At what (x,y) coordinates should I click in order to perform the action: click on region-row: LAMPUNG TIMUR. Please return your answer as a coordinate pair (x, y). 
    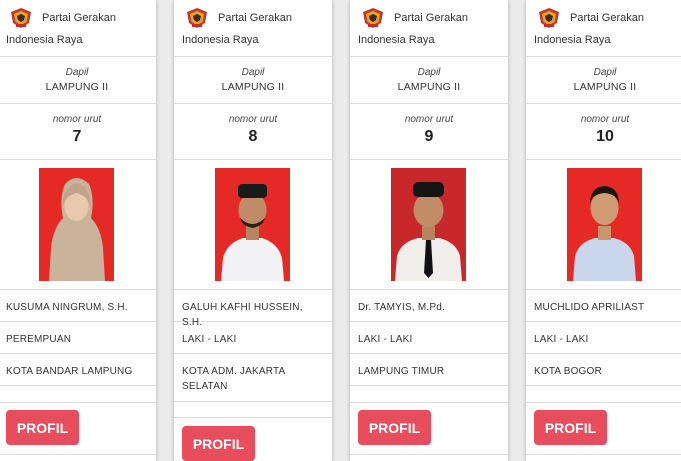
    Looking at the image, I should click on (429, 370).